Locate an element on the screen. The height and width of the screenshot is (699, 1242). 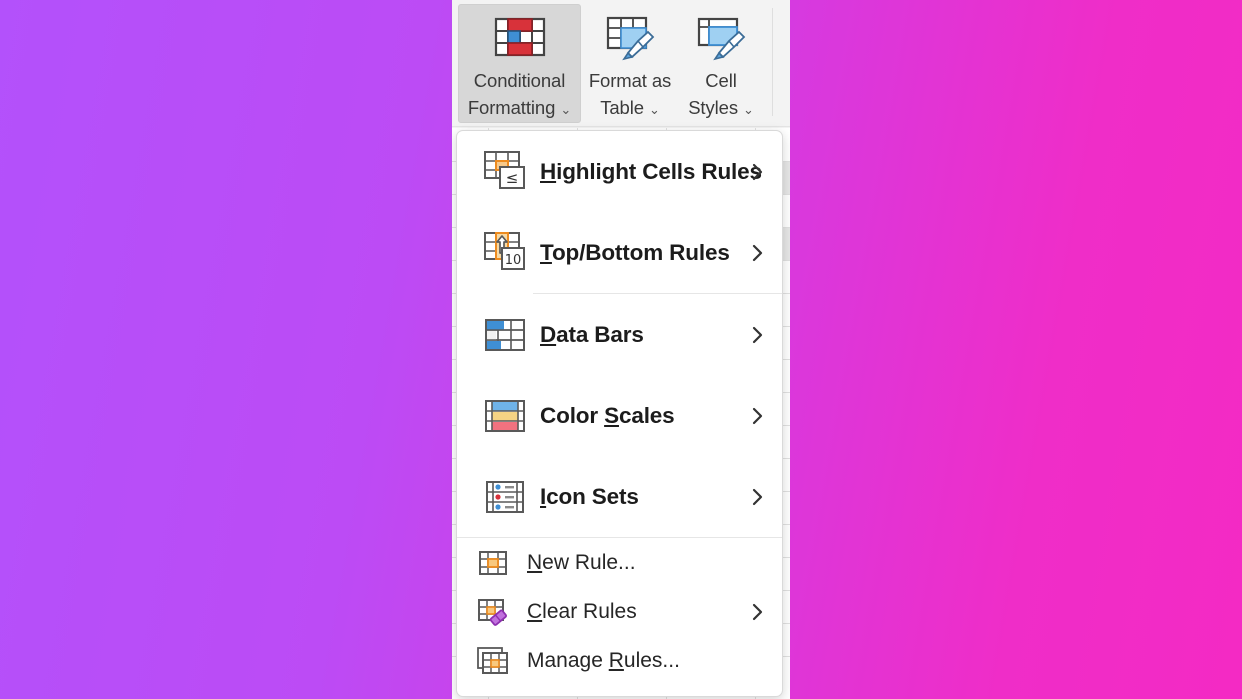
cf-label-line2: Formatting is located at coordinates (511, 107).